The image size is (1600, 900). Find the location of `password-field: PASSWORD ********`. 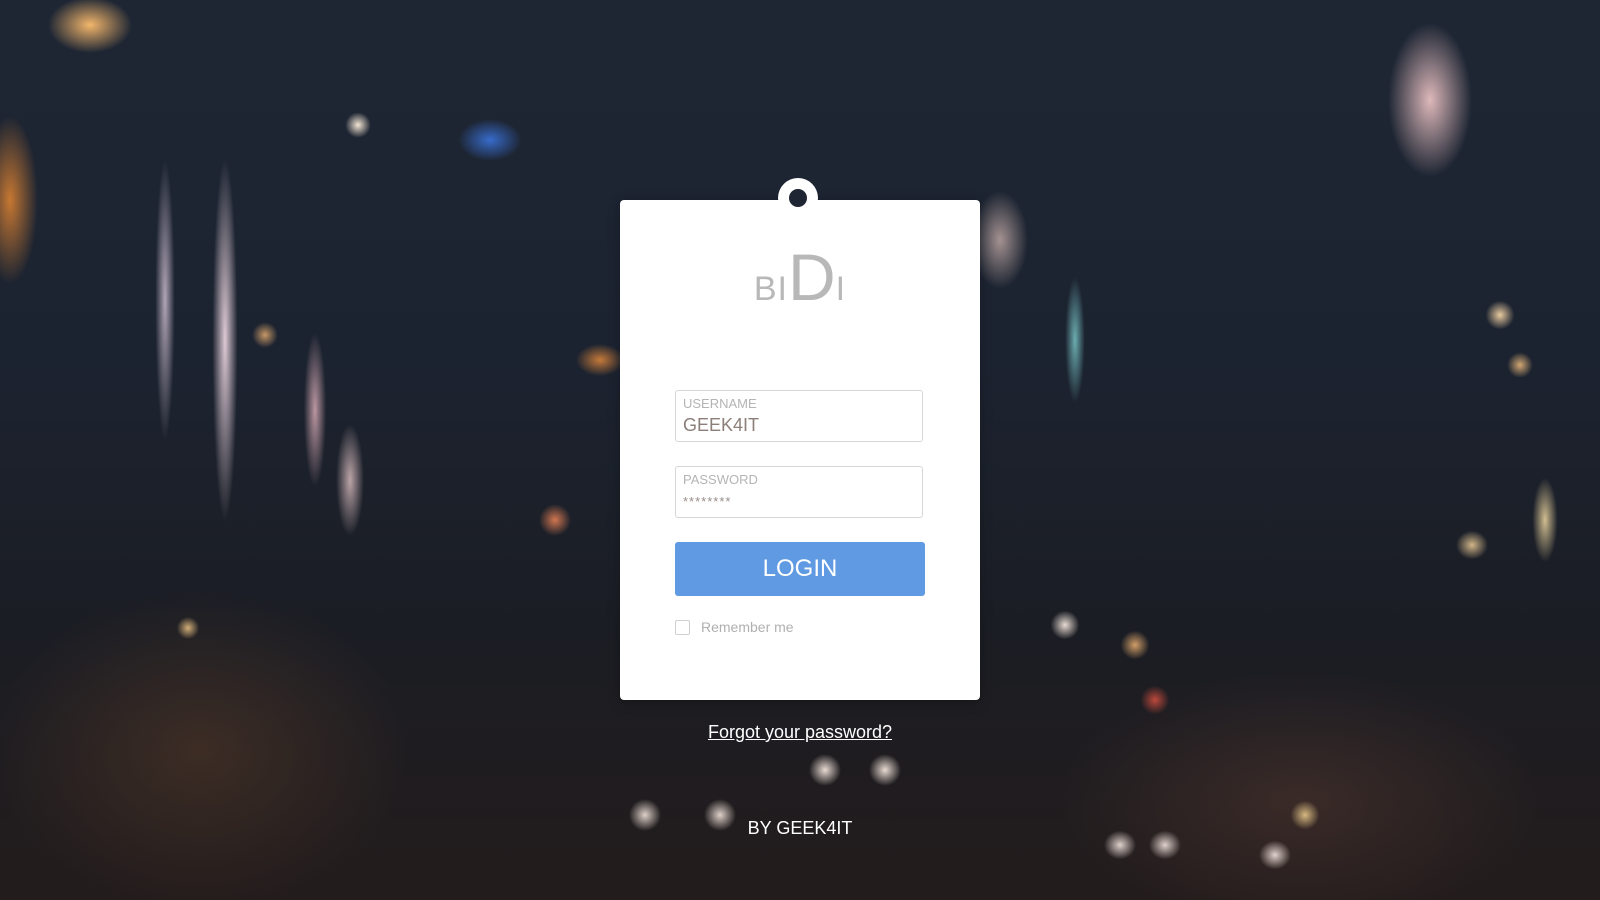

password-field: PASSWORD ******** is located at coordinates (799, 492).